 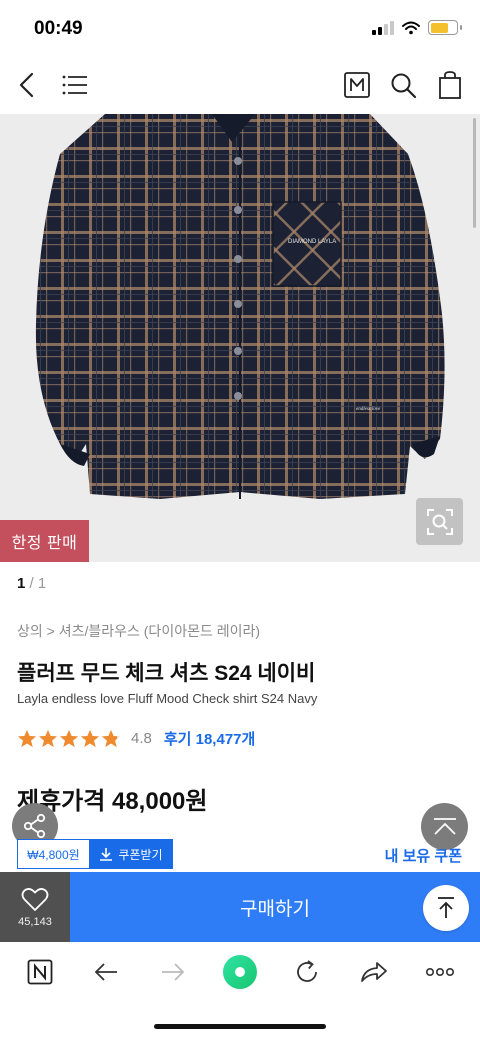 What do you see at coordinates (53, 854) in the screenshot?
I see `coupon-amount: ₩4,800원` at bounding box center [53, 854].